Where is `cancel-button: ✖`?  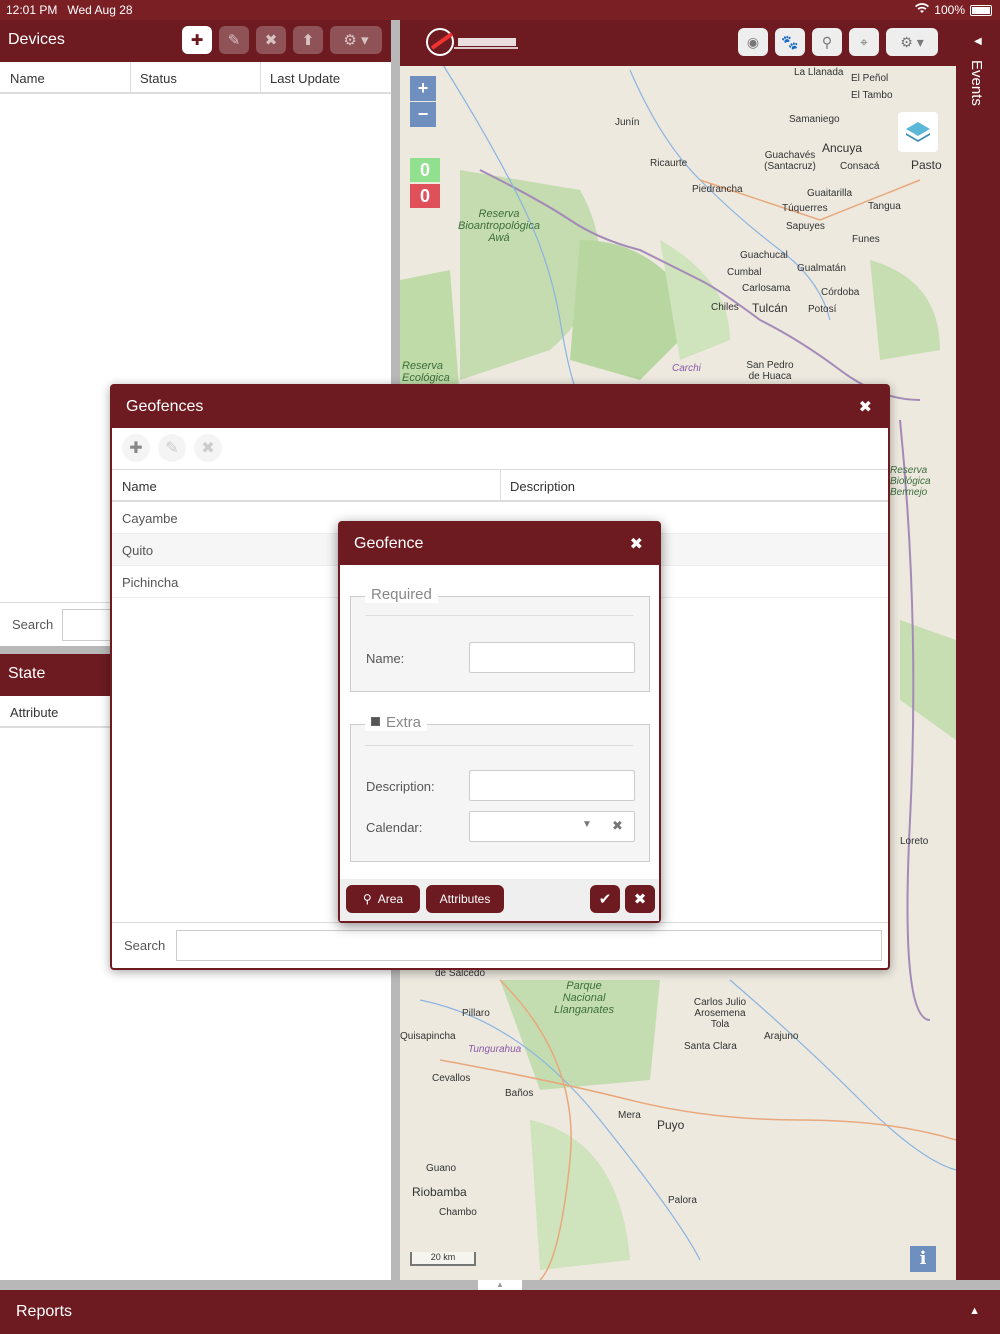
cancel-button: ✖ is located at coordinates (640, 899).